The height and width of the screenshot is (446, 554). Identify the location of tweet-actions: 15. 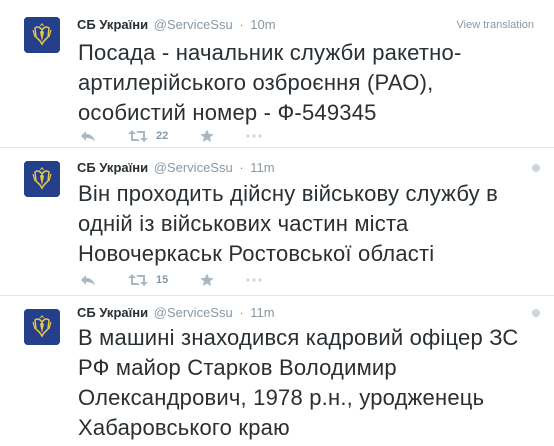
(187, 280).